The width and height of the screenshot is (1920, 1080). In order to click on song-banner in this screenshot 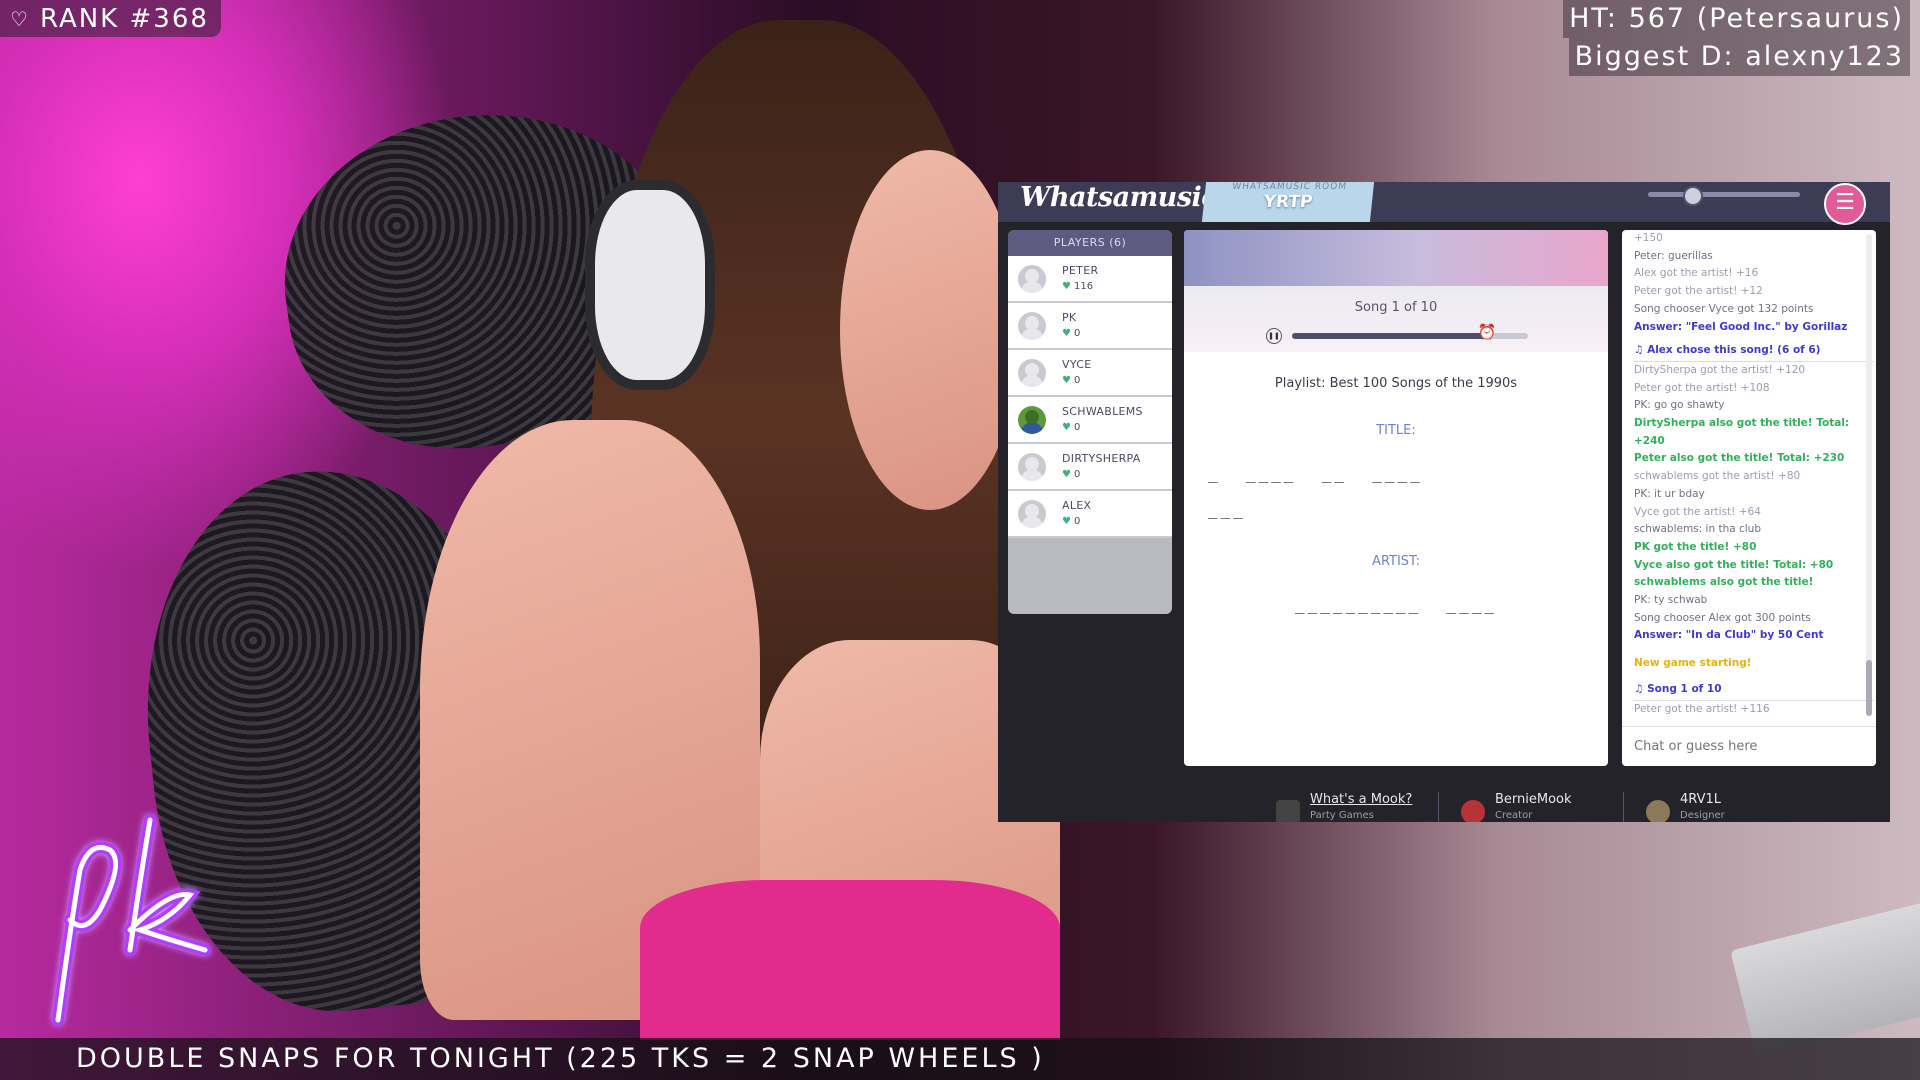, I will do `click(1396, 258)`.